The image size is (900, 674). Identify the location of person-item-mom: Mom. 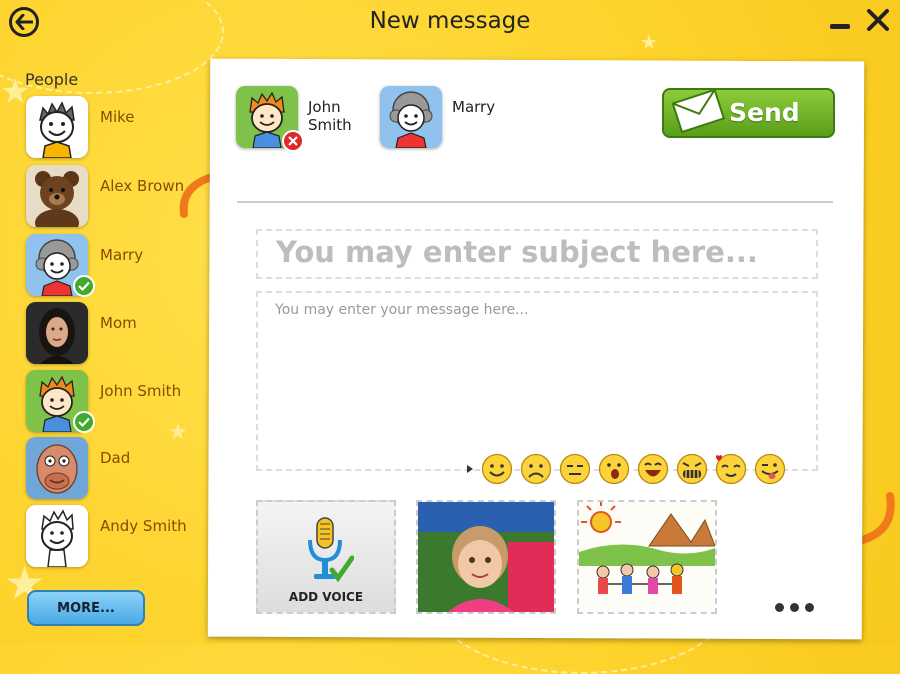
(111, 333).